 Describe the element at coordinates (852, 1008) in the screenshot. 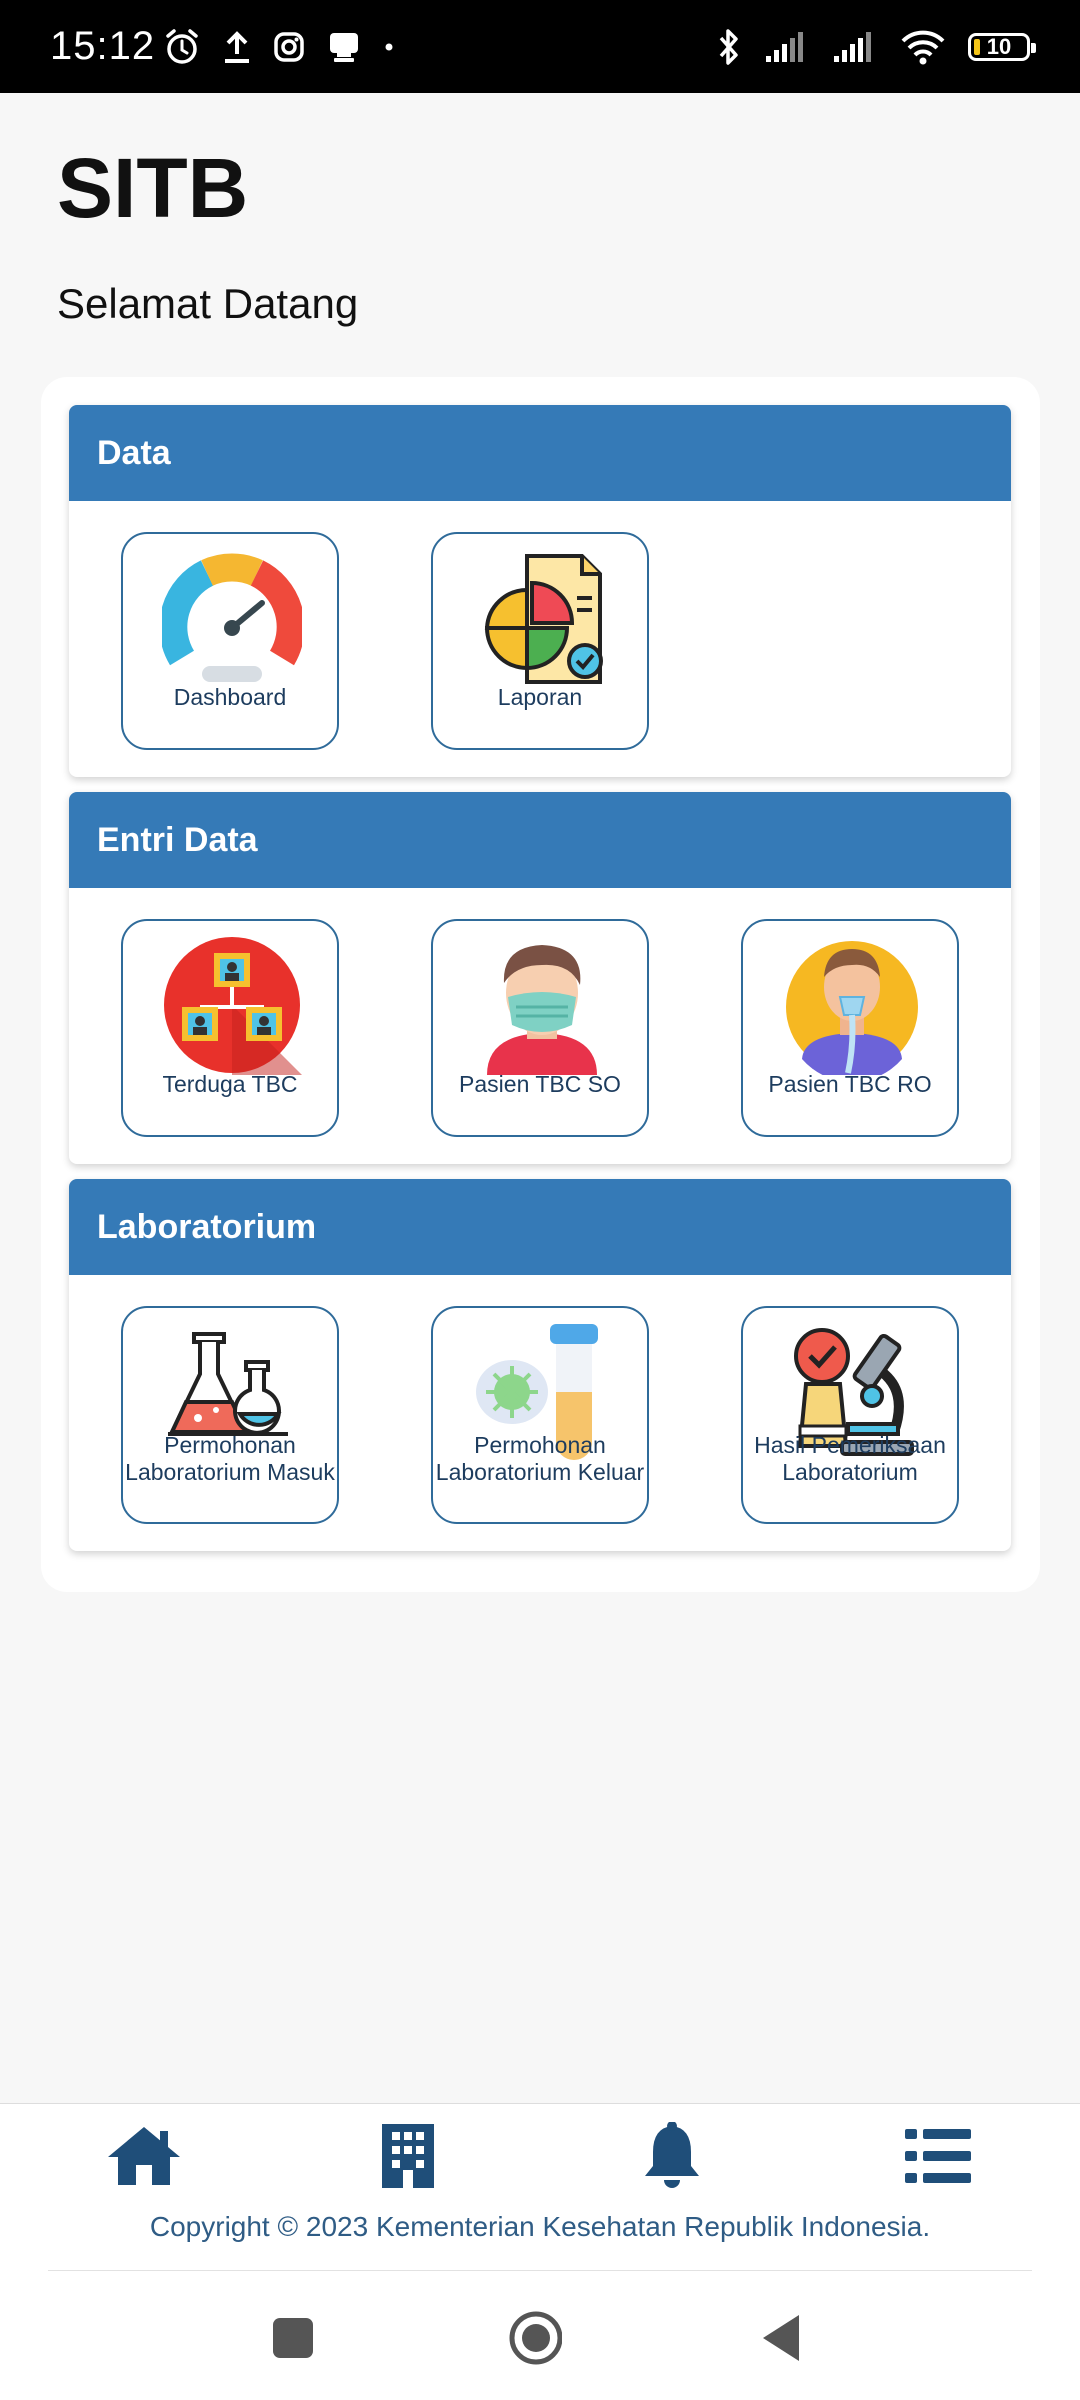

I see `oxygen-patient-icon` at that location.